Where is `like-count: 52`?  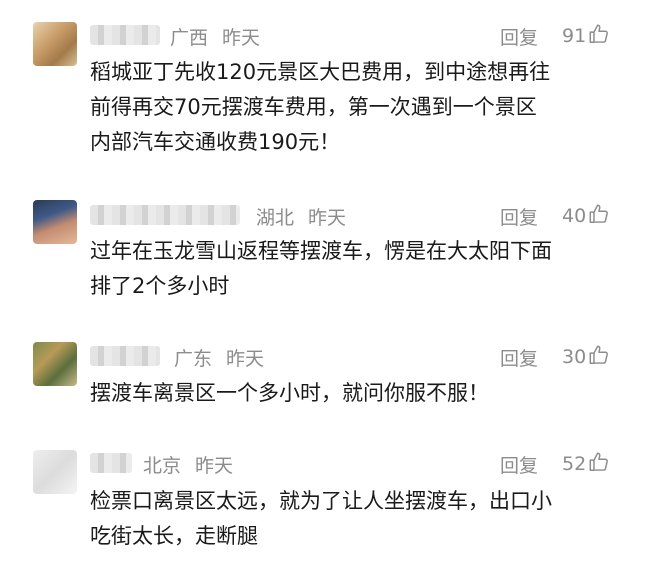 like-count: 52 is located at coordinates (574, 464).